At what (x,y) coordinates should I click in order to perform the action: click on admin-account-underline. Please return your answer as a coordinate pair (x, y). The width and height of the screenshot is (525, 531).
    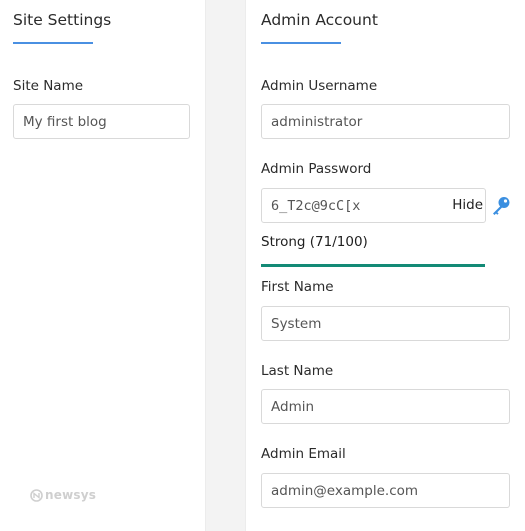
    Looking at the image, I should click on (301, 43).